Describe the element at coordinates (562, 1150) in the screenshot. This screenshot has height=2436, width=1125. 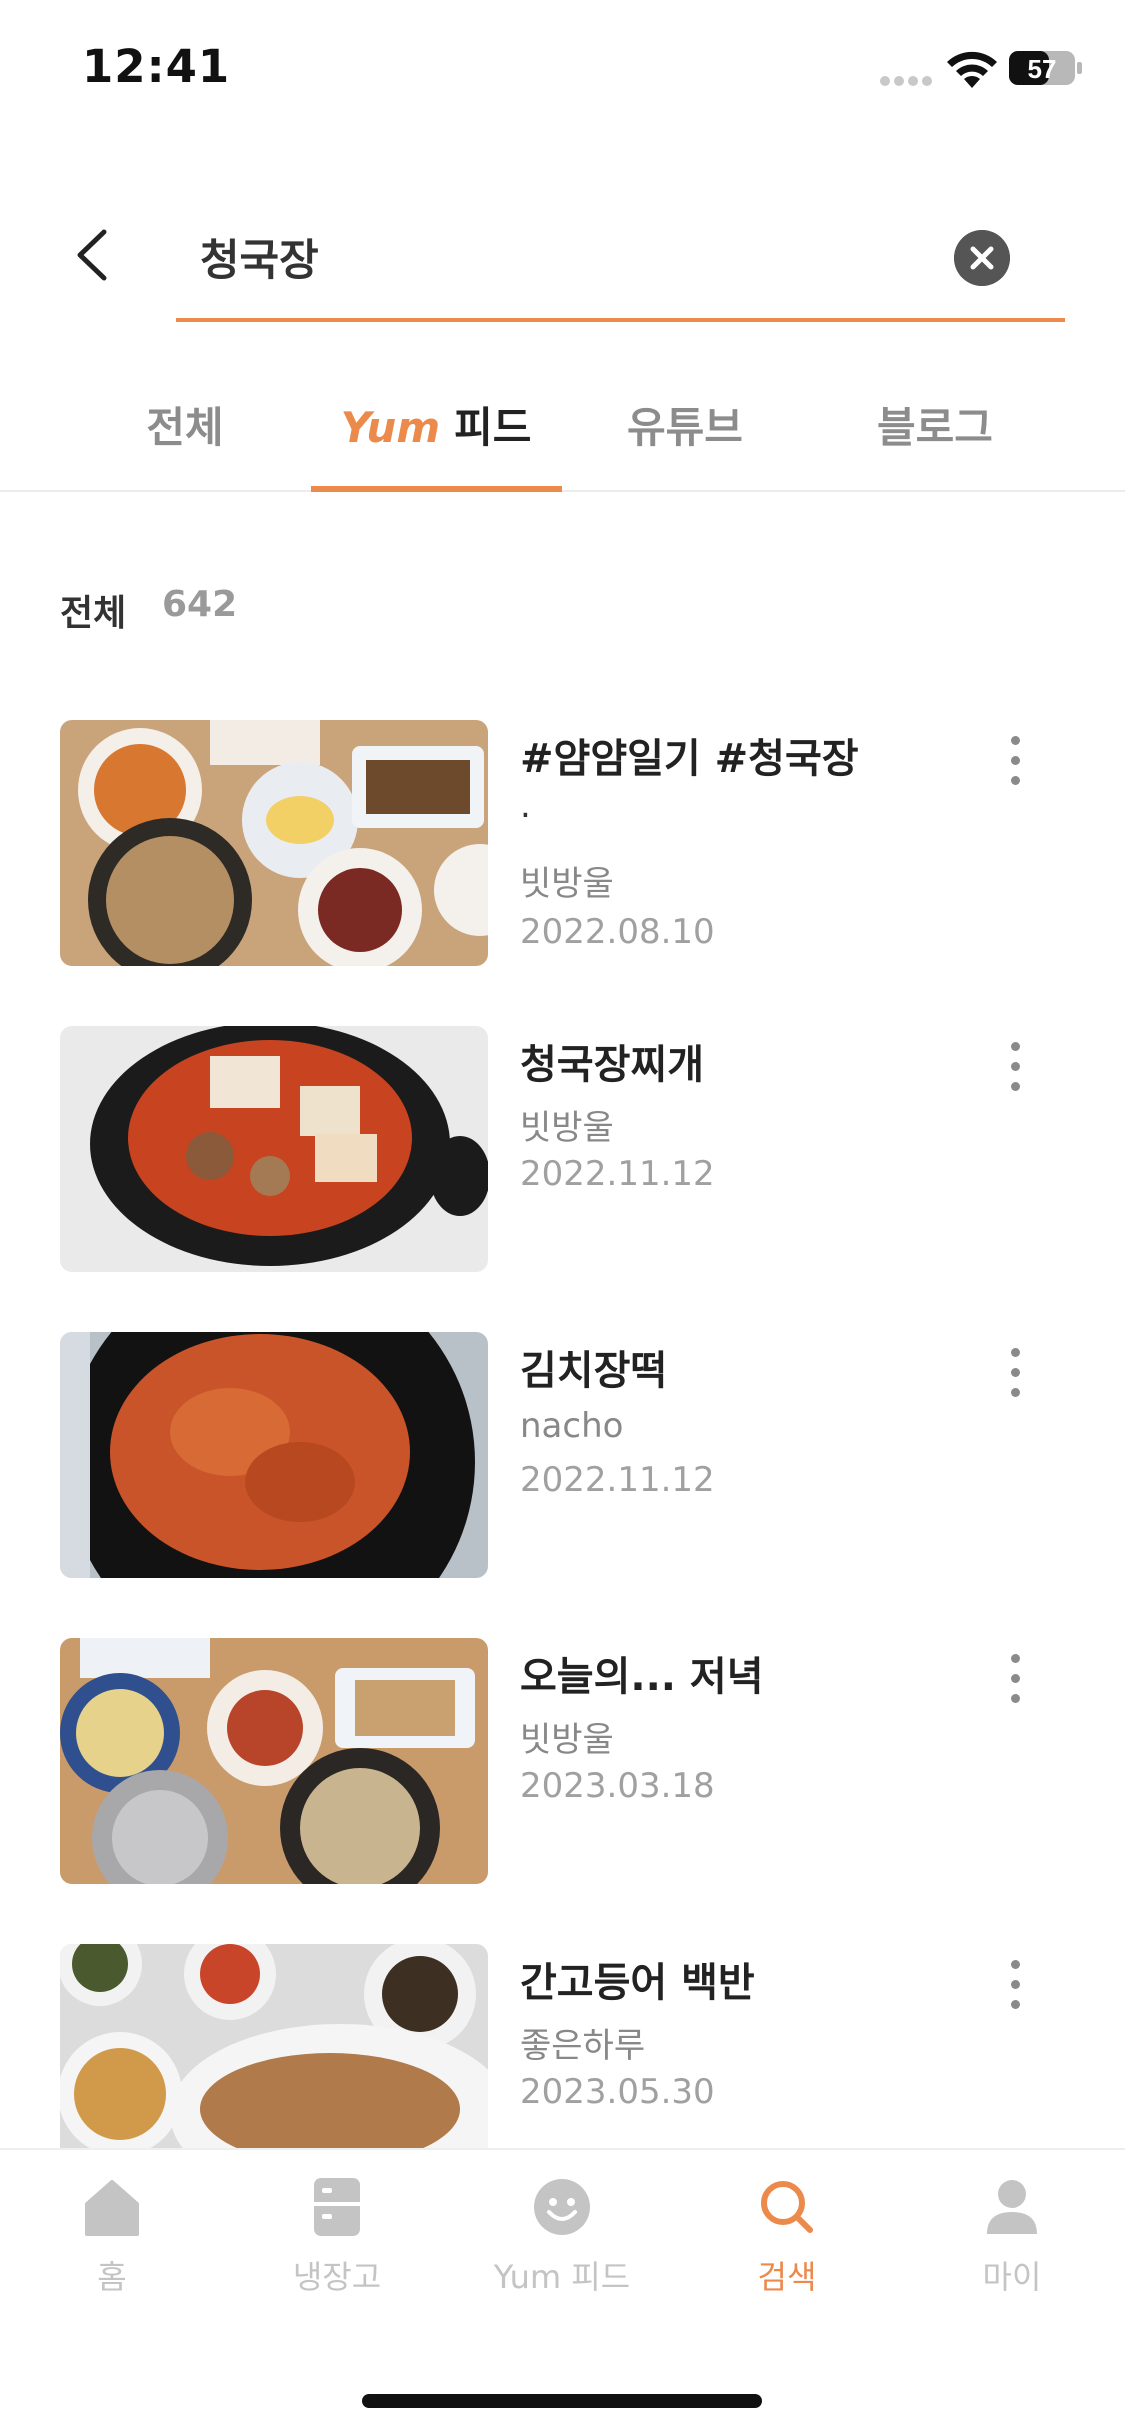
I see `list-item: 청국장찌개 빗방울 2022.11.12` at that location.